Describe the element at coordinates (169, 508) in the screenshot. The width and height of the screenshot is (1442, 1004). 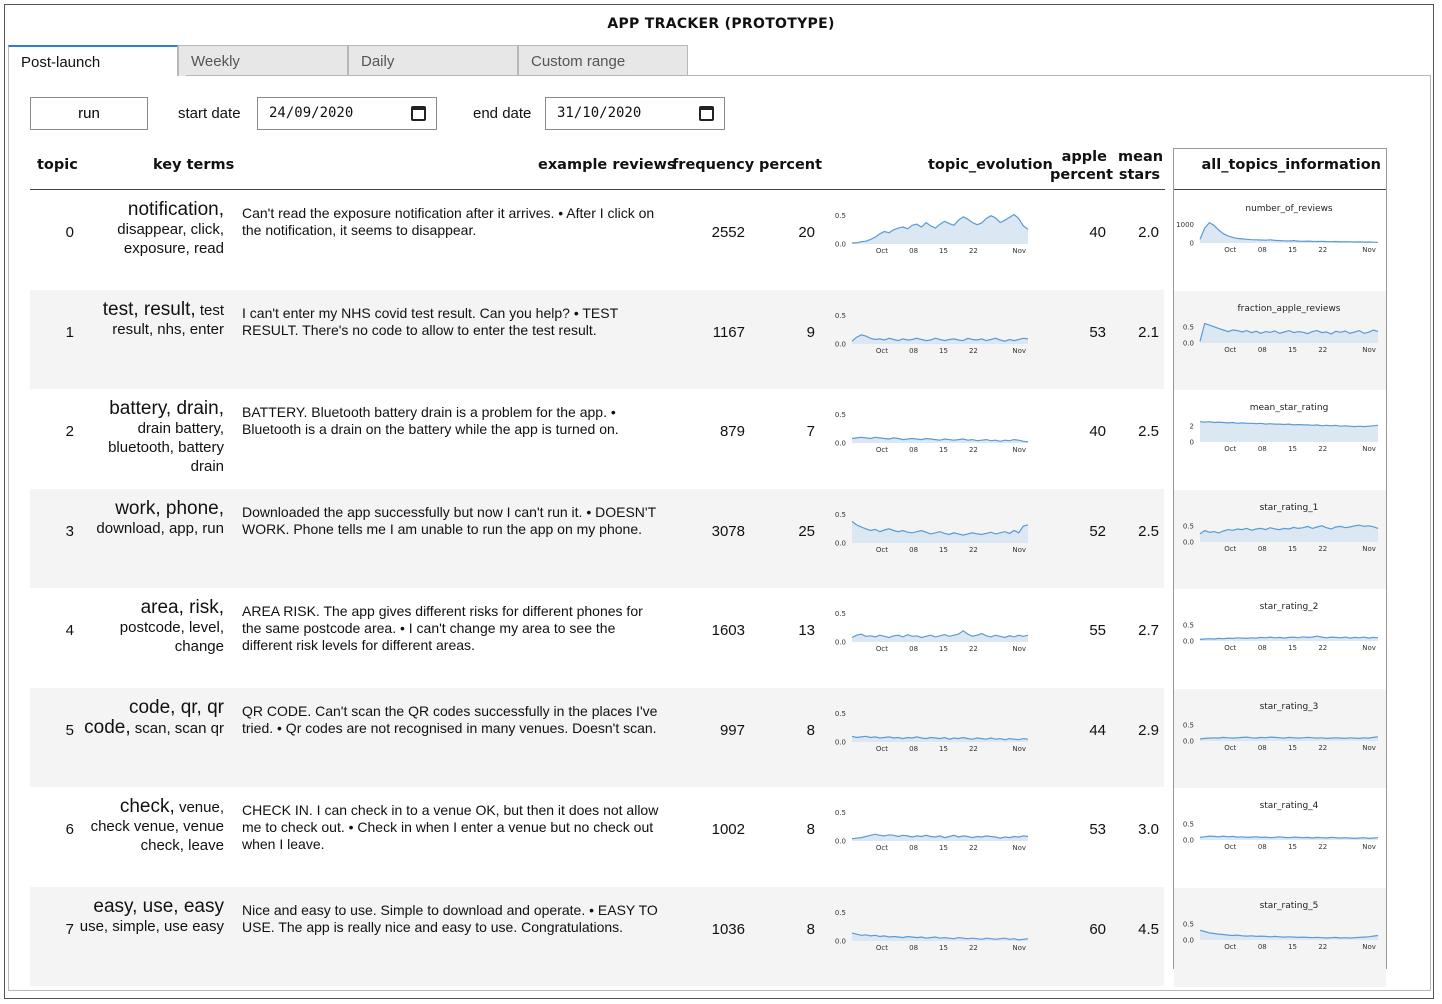
I see `key-terms-primary: work, phone,` at that location.